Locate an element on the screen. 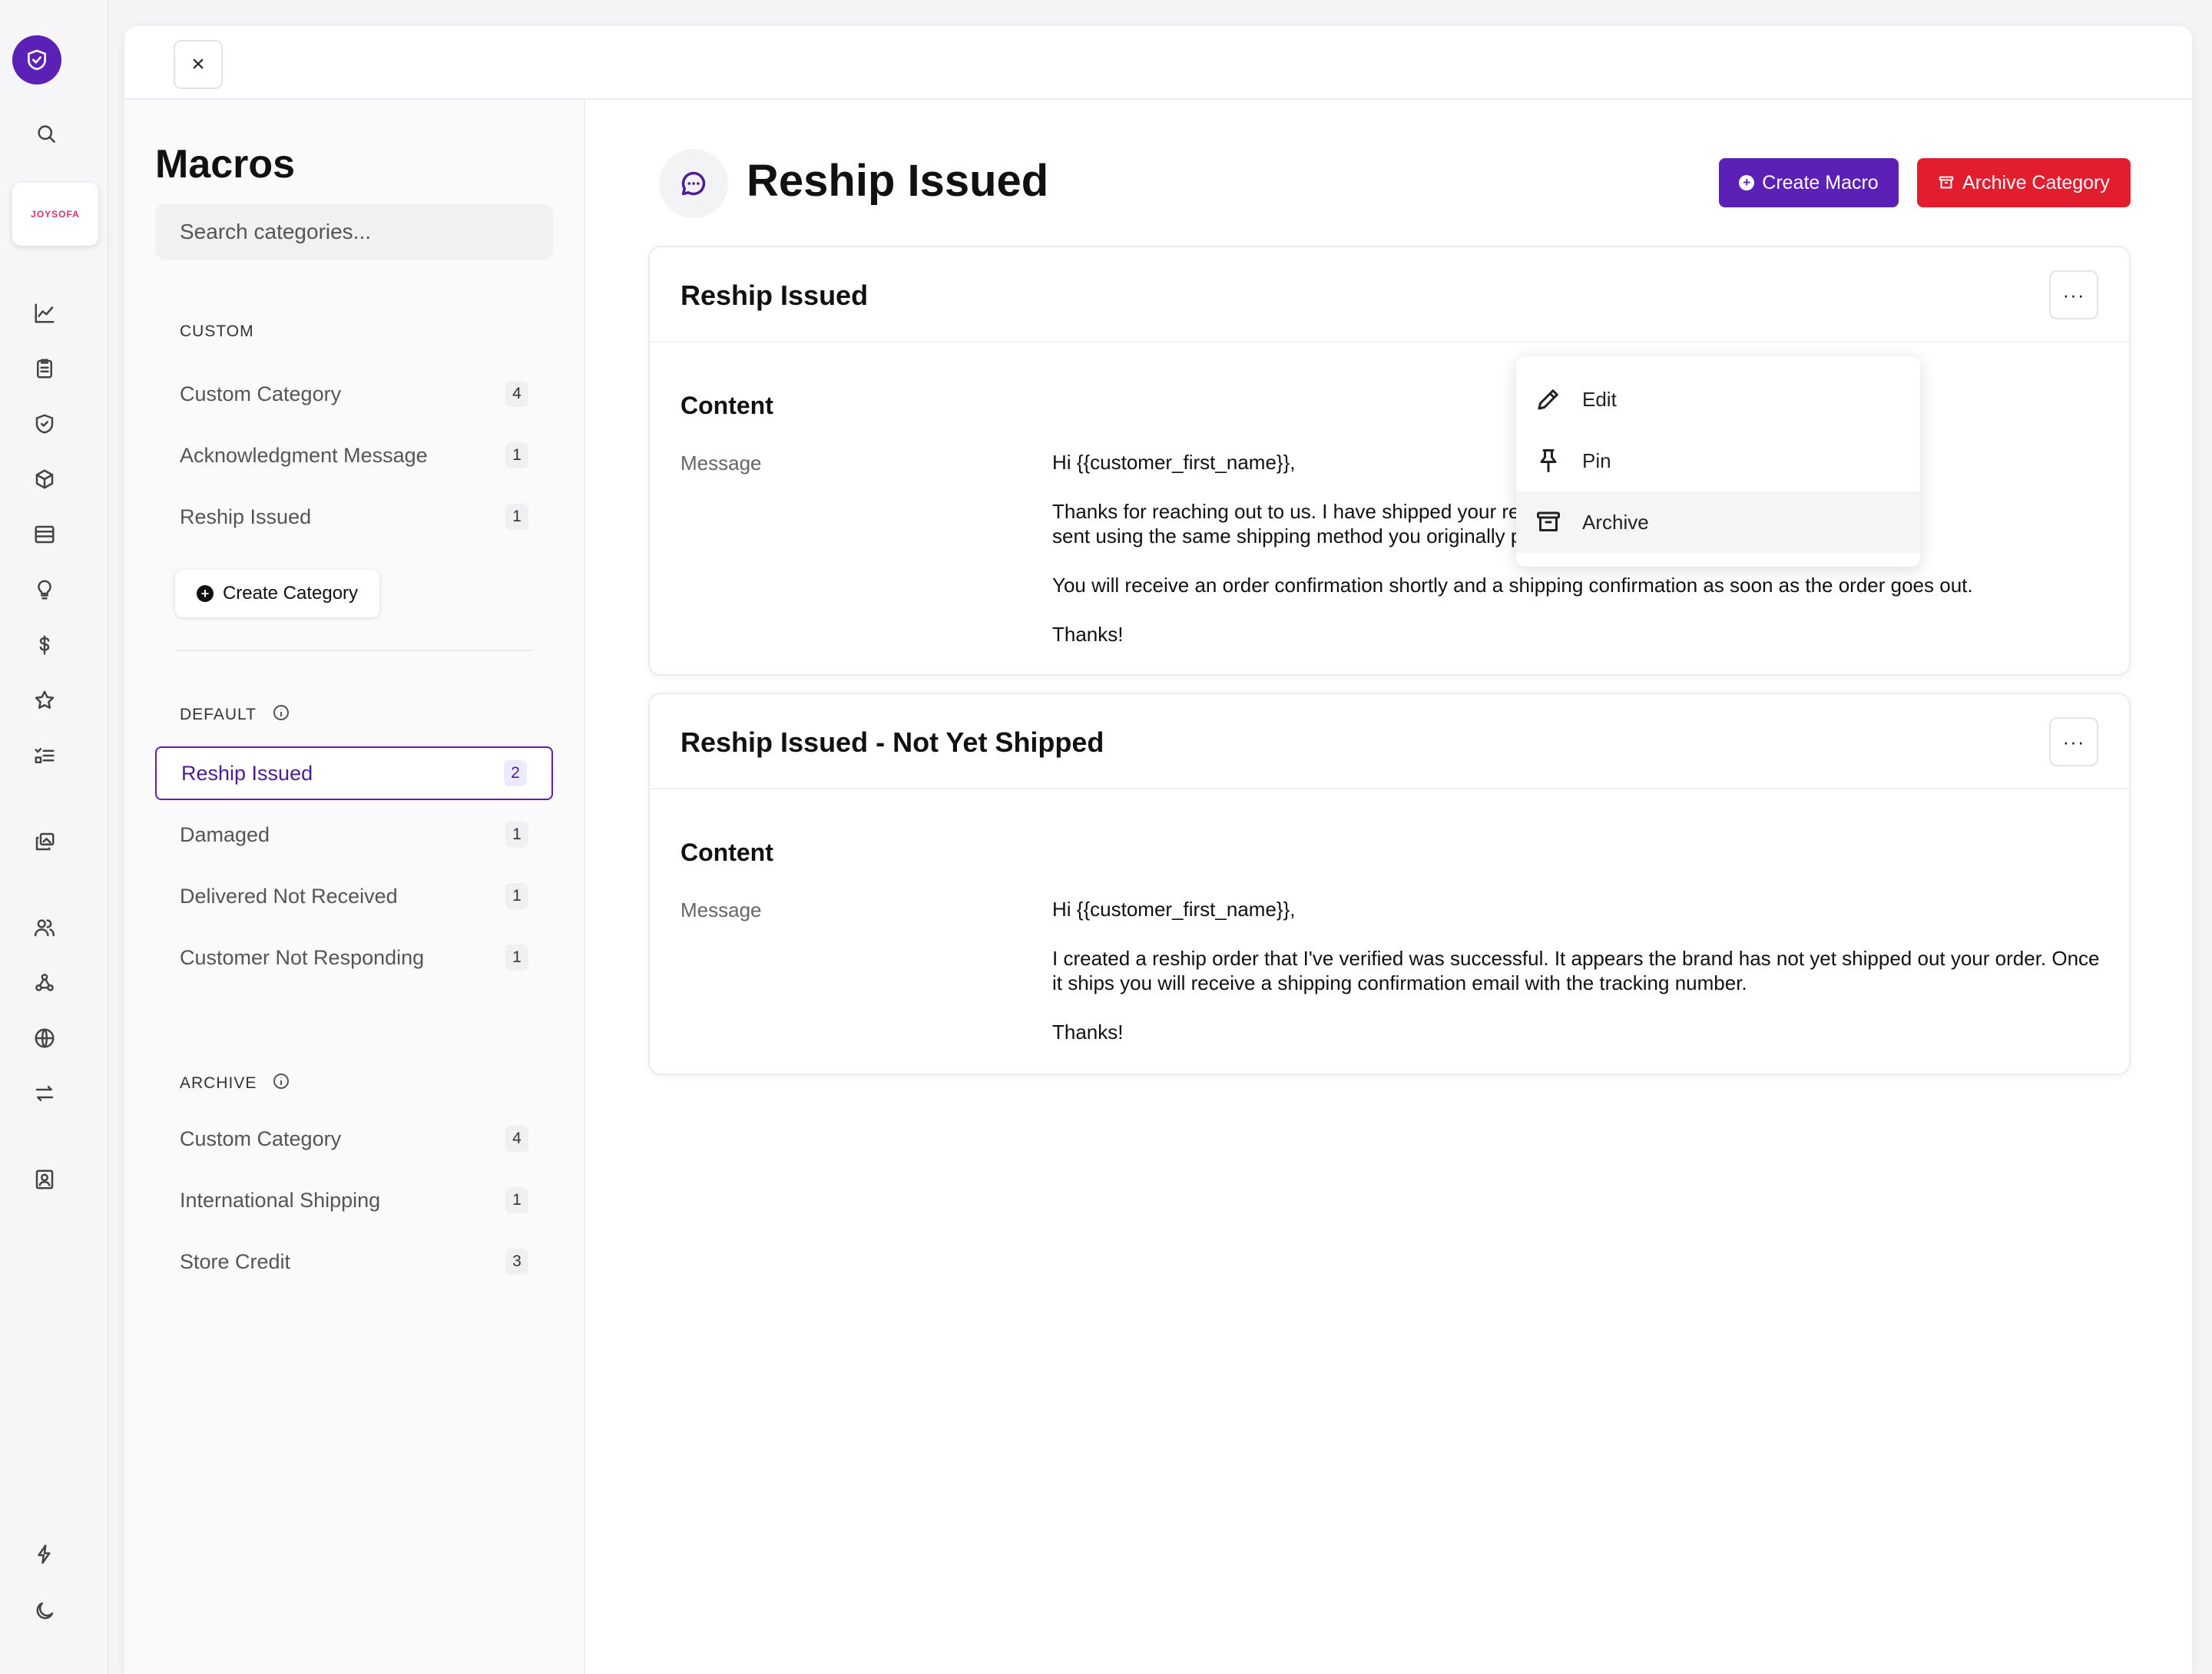 The width and height of the screenshot is (2212, 1674). webhook-icon is located at coordinates (44, 982).